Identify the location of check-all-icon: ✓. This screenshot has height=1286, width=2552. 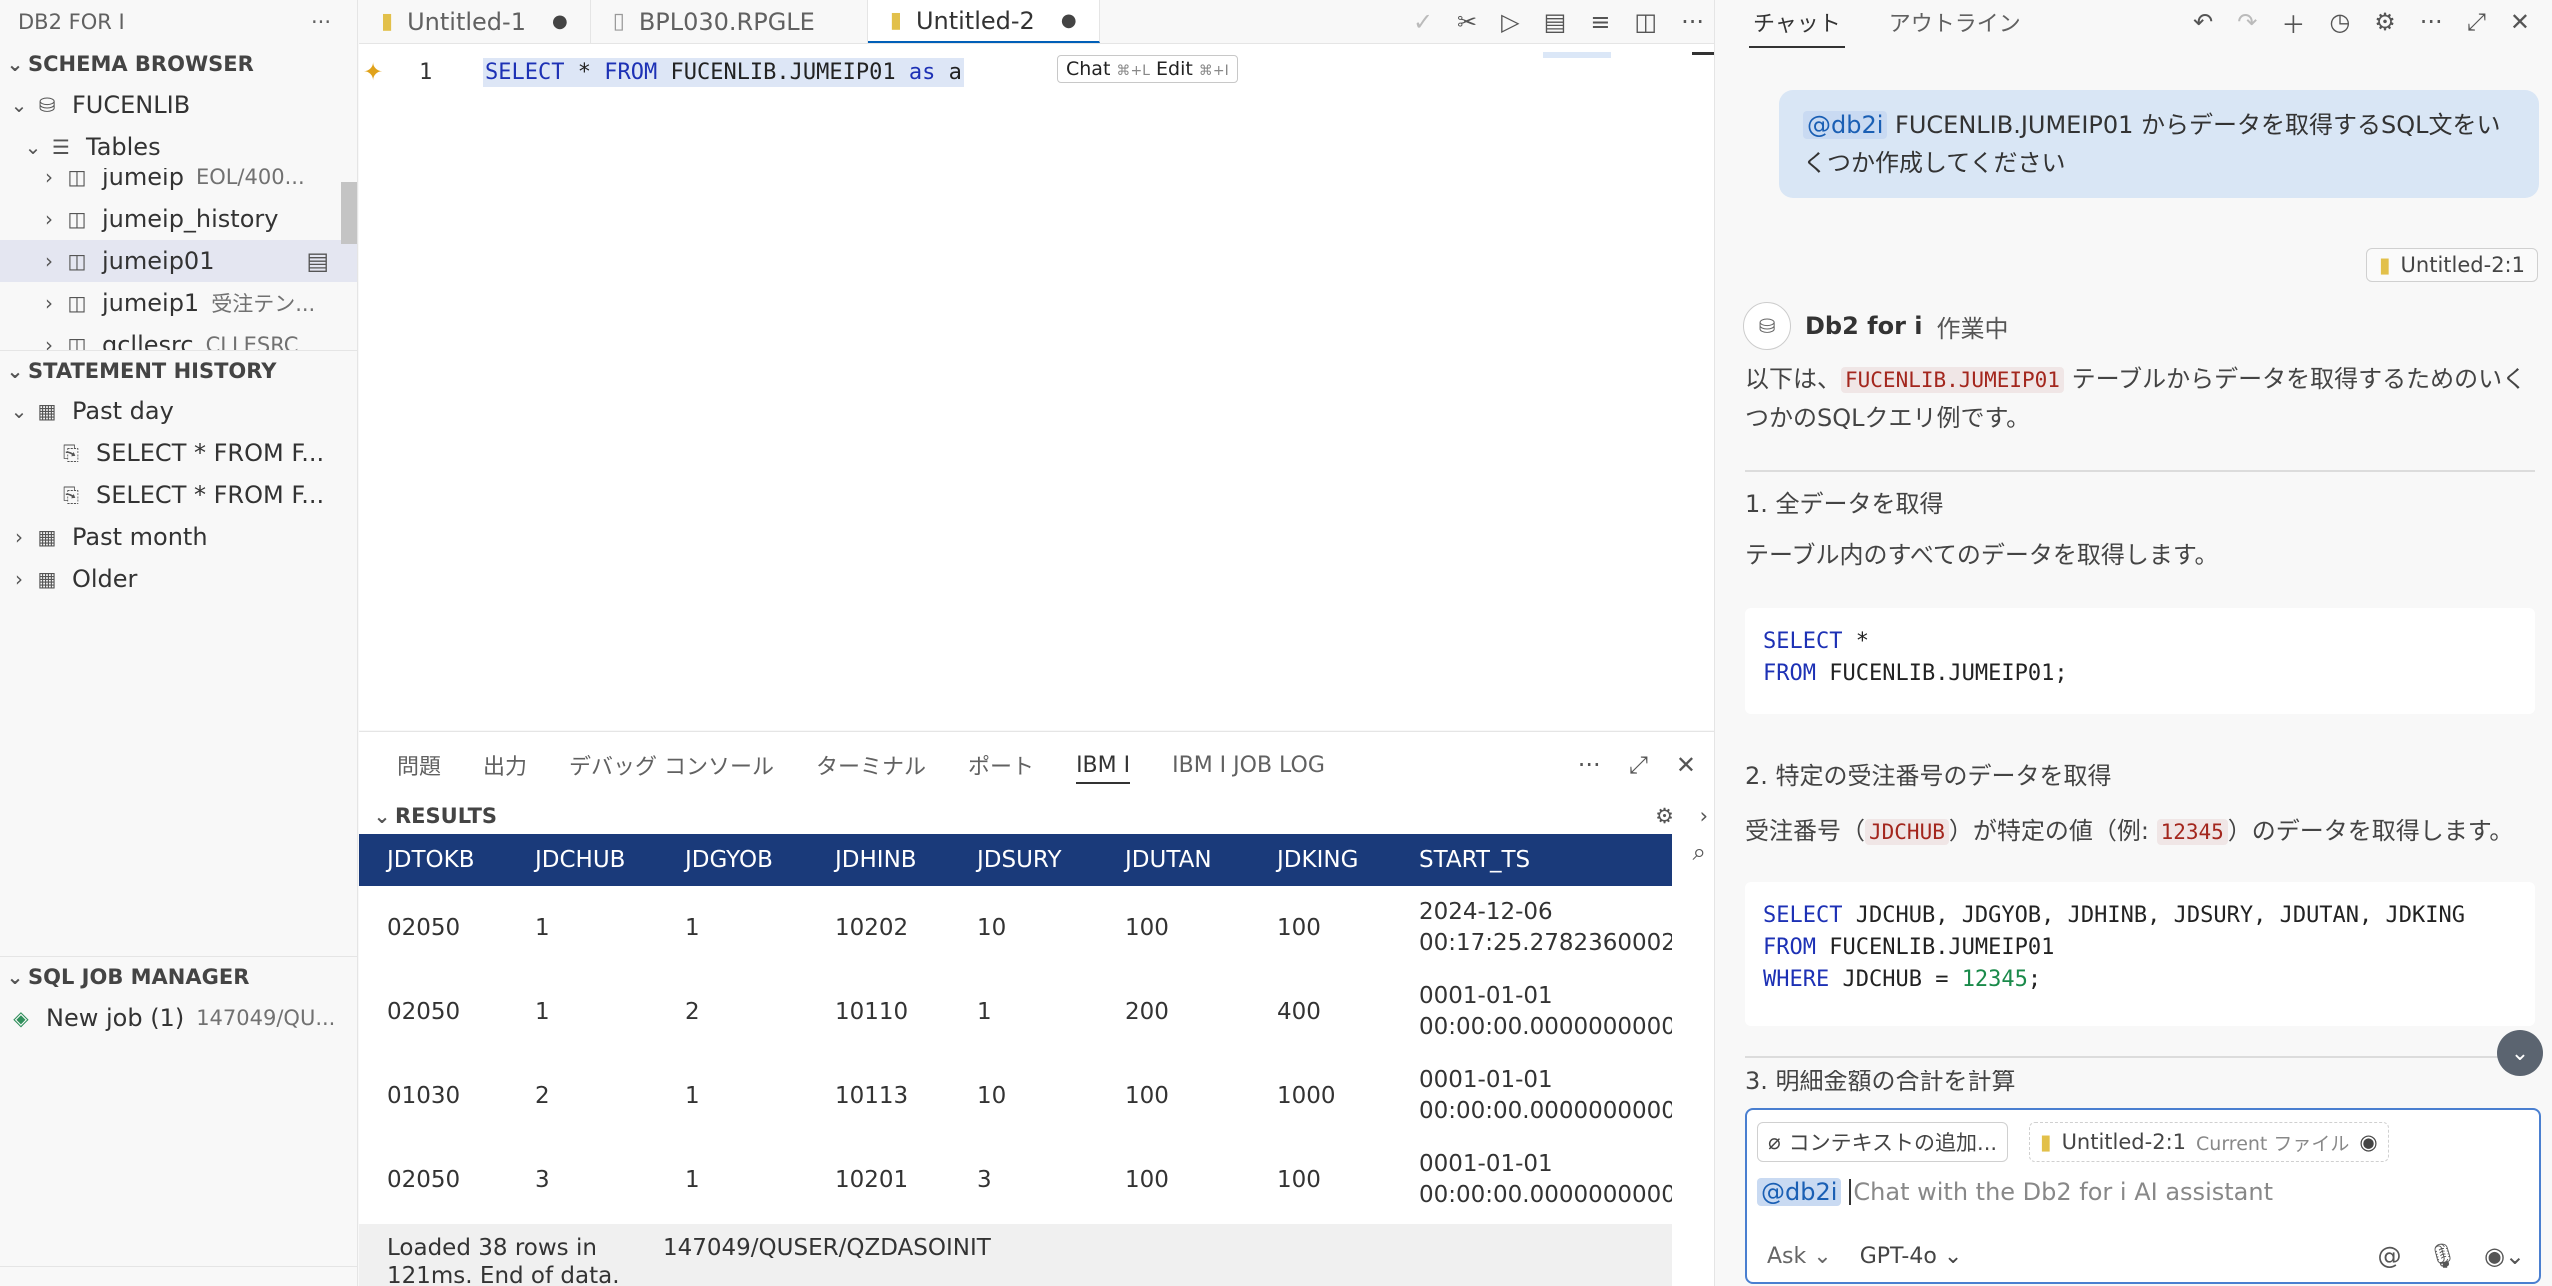
(1423, 22).